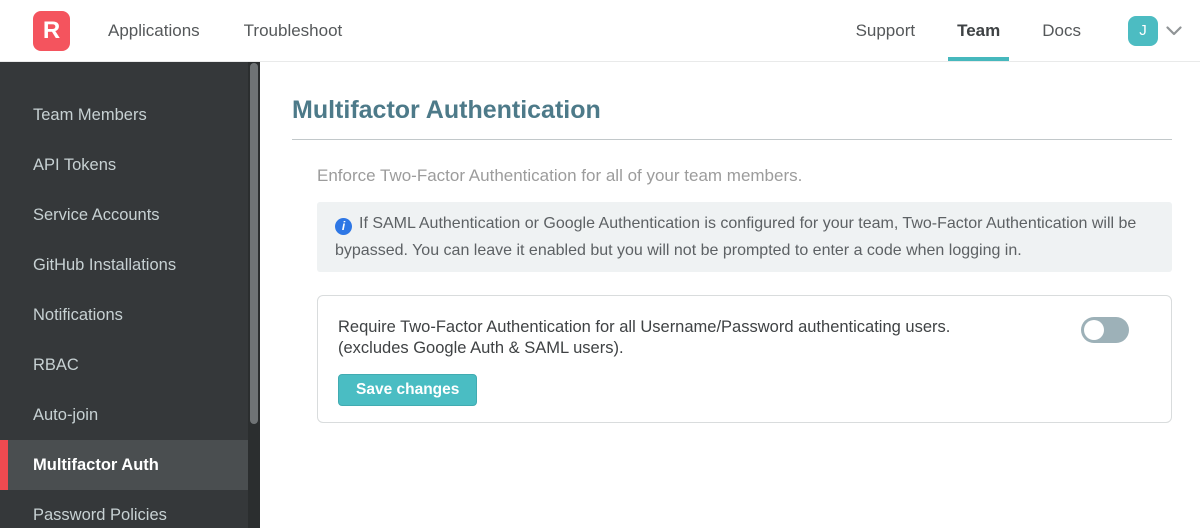 This screenshot has height=528, width=1200. Describe the element at coordinates (254, 243) in the screenshot. I see `sidebar-scrollbar-thumb` at that location.